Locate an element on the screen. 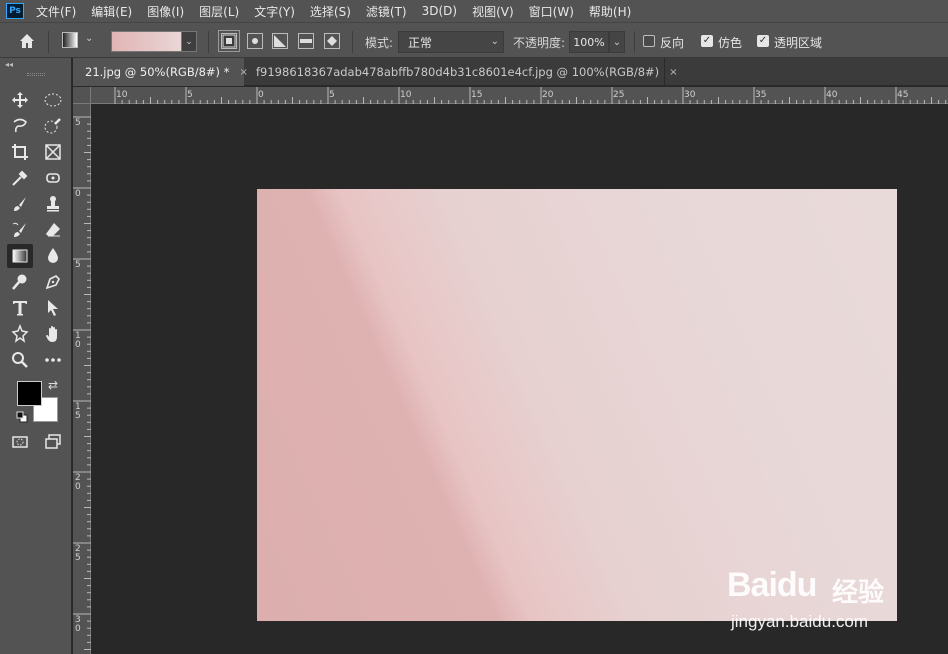 The image size is (948, 654). diamond-gradient-icon is located at coordinates (332, 41).